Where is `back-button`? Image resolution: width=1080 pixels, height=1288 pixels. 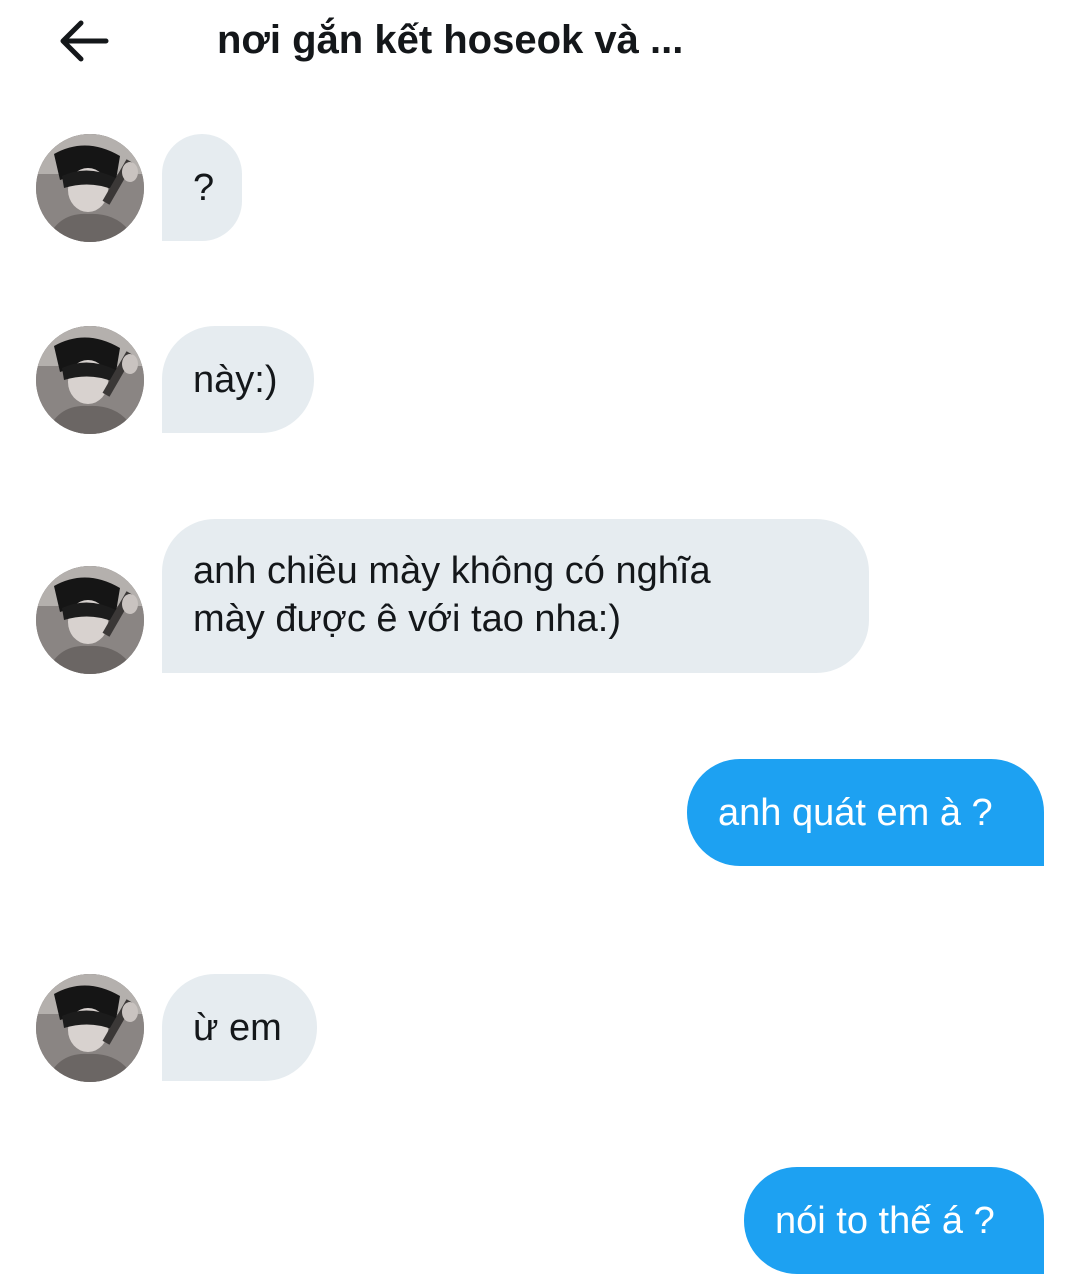 back-button is located at coordinates (84, 42).